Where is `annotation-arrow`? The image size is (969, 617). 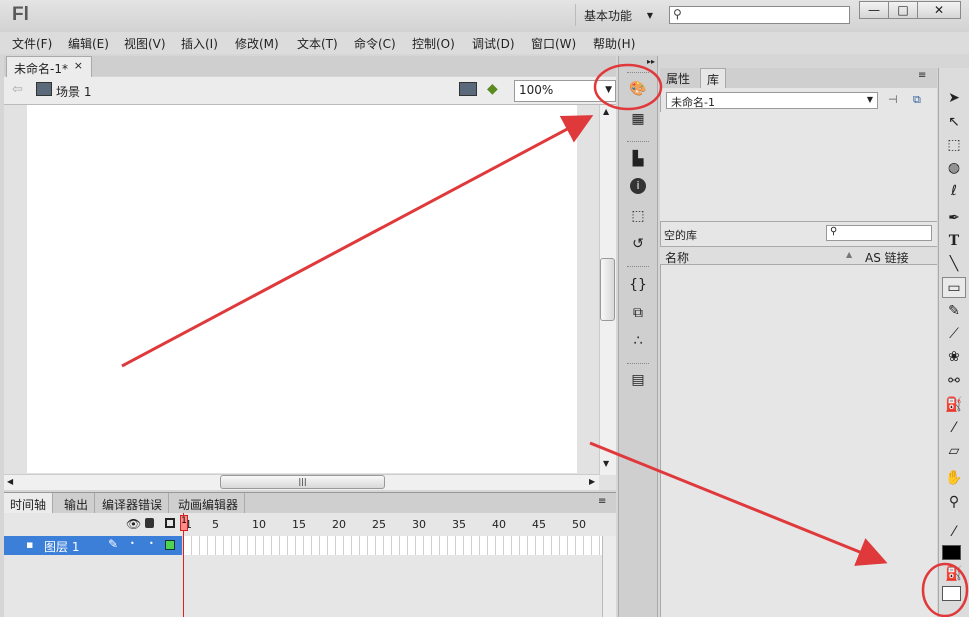
annotation-arrow is located at coordinates (738, 503).